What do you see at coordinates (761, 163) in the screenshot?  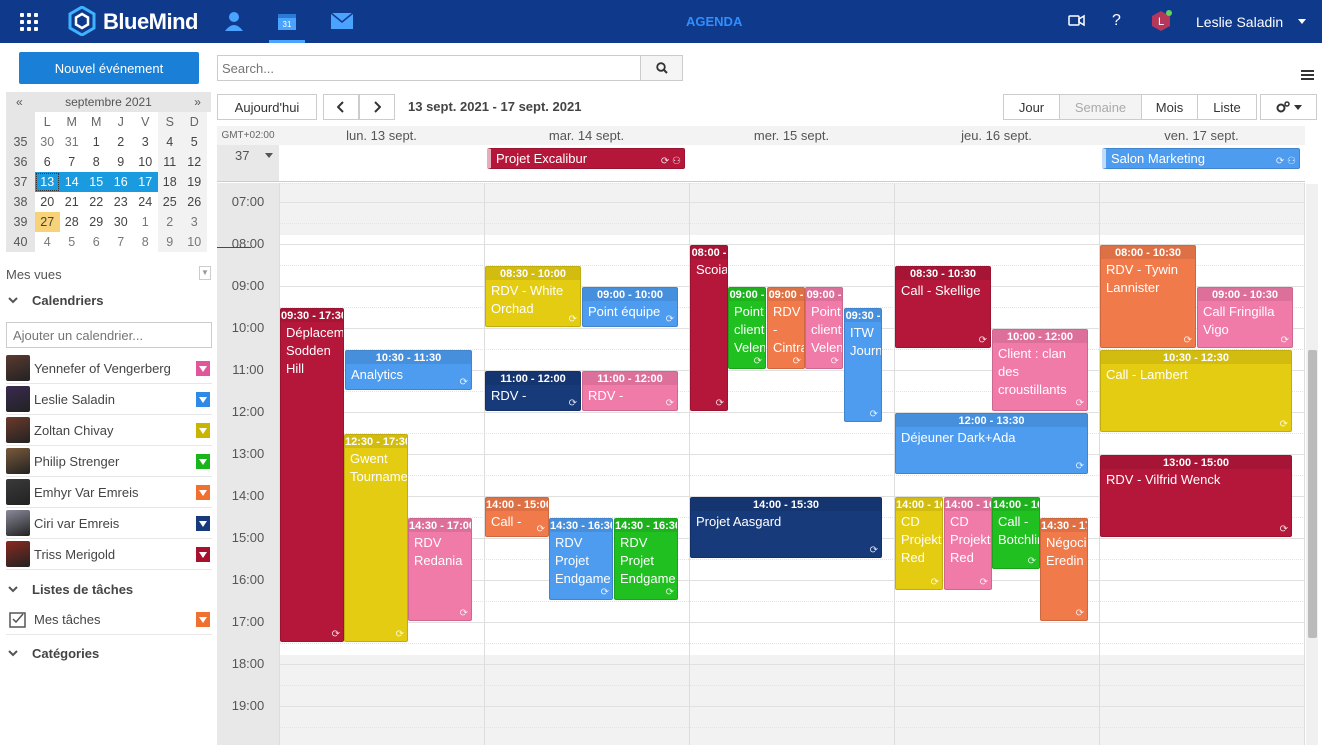 I see `all-day-row: Projet Excalibur ⟳ ⚇ Salon Marketing ⟳ ⚇` at bounding box center [761, 163].